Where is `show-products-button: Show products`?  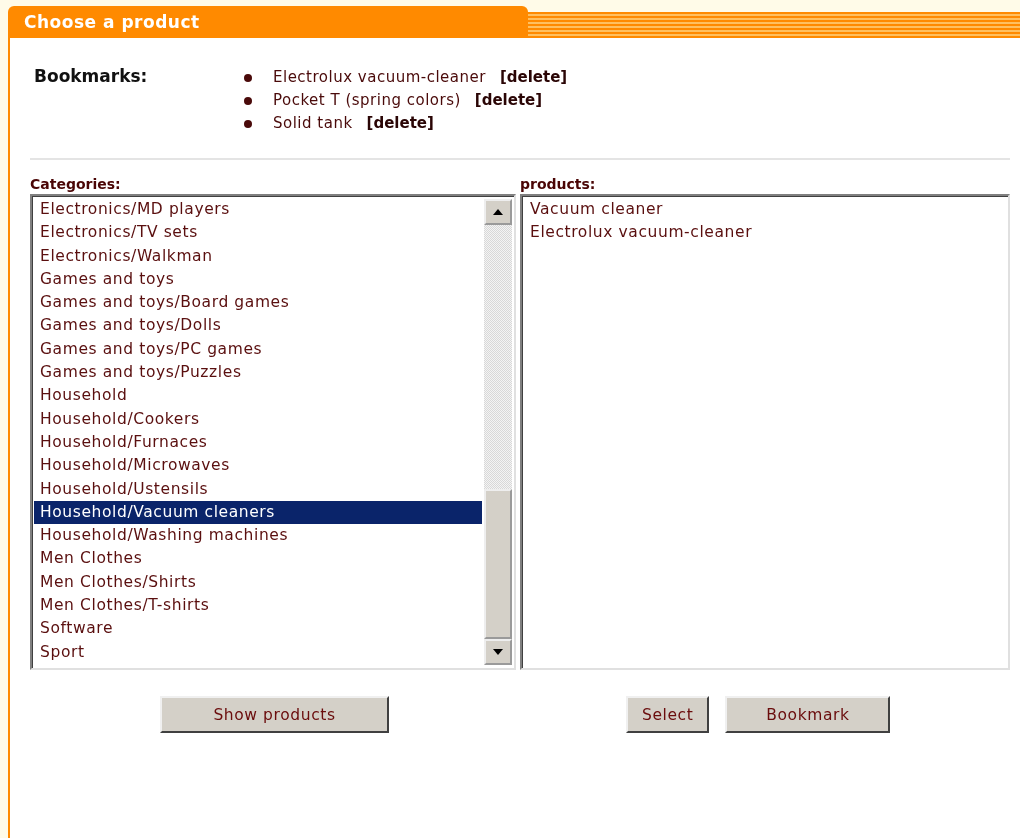
show-products-button: Show products is located at coordinates (274, 714).